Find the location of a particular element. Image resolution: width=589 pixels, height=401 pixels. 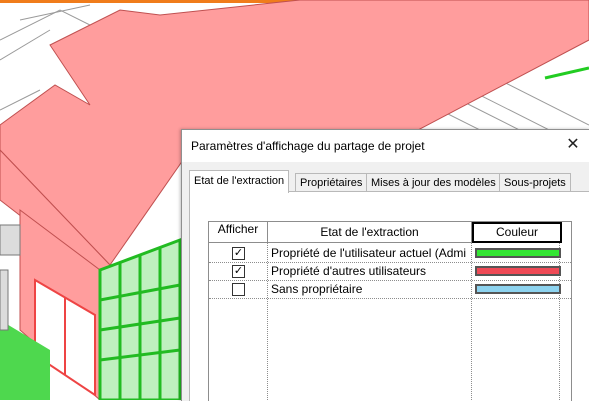

row-divider is located at coordinates (390, 298).